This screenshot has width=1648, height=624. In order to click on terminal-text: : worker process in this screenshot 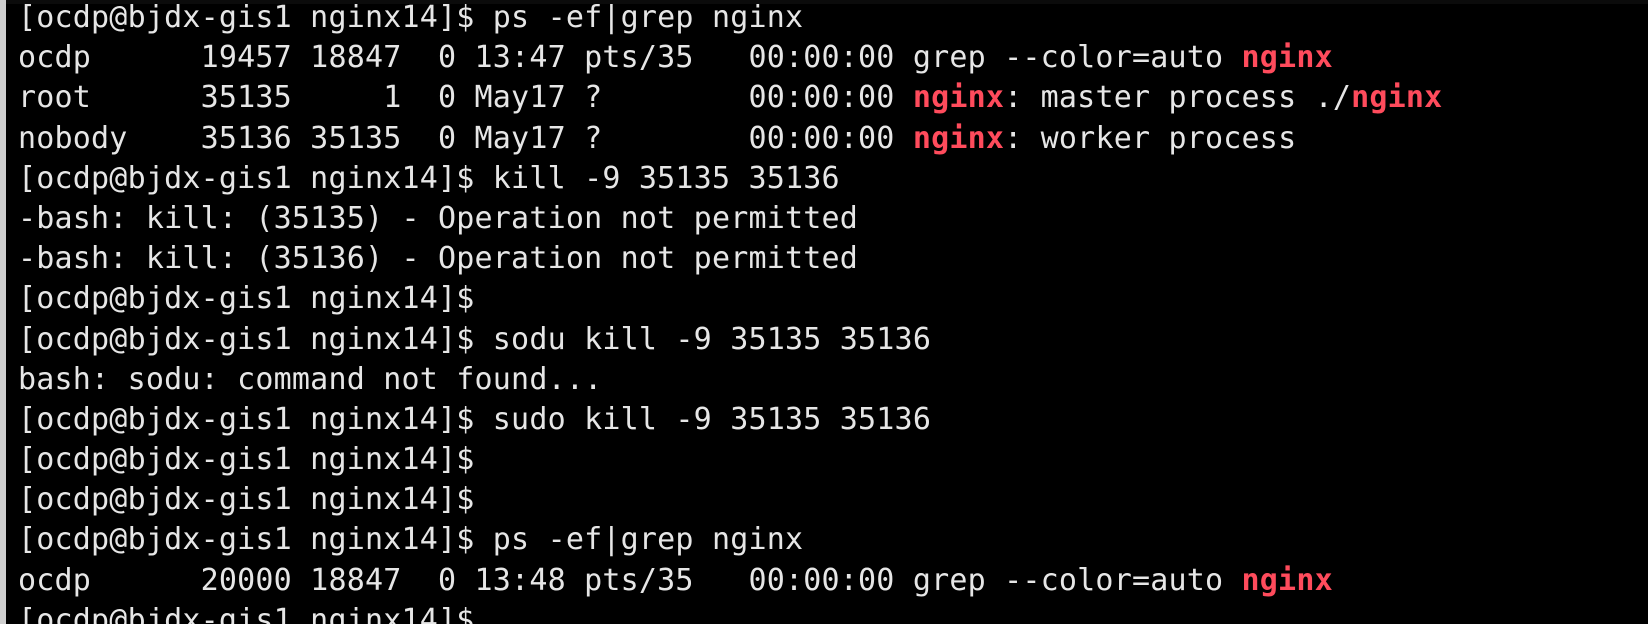, I will do `click(1150, 138)`.